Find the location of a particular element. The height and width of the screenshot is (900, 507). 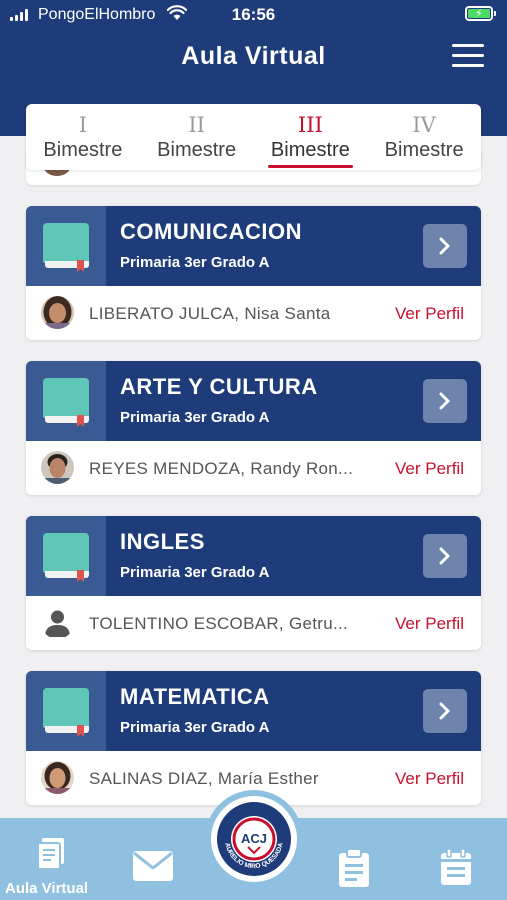

logo-letters: ACJ is located at coordinates (254, 838).